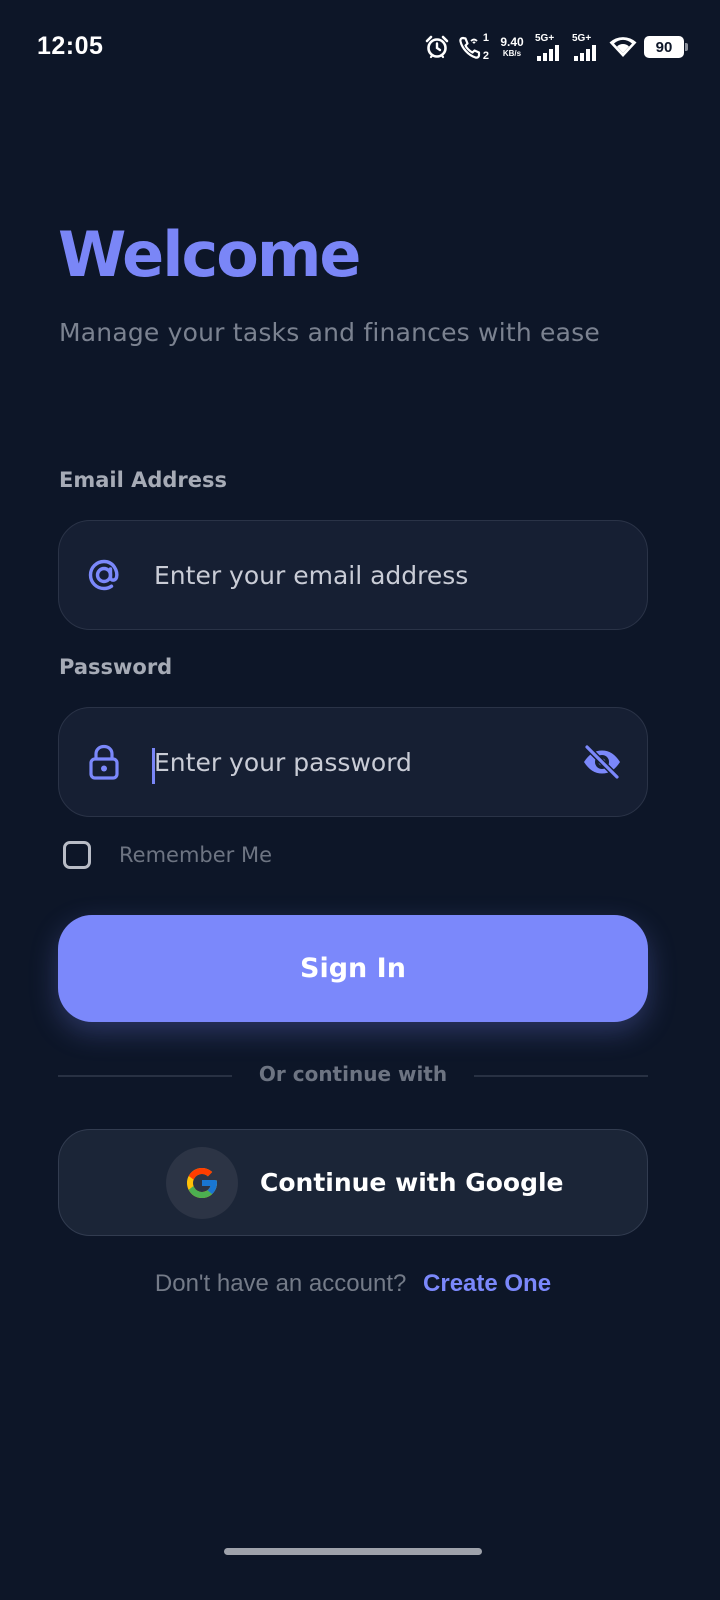 The width and height of the screenshot is (720, 1600). What do you see at coordinates (587, 47) in the screenshot?
I see `signal-icon-sim2: 5G+` at bounding box center [587, 47].